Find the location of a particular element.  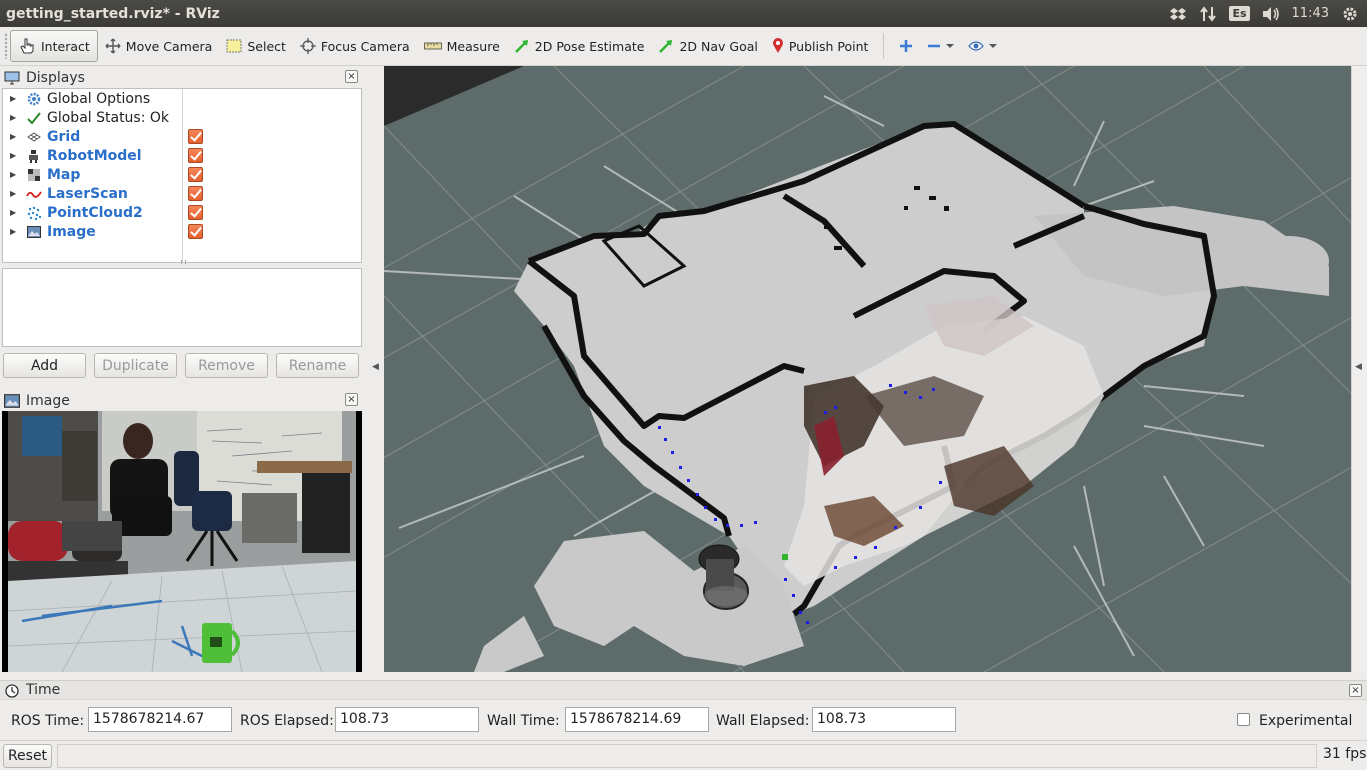

ros-elapsed-label: ROS Elapsed: is located at coordinates (287, 721).